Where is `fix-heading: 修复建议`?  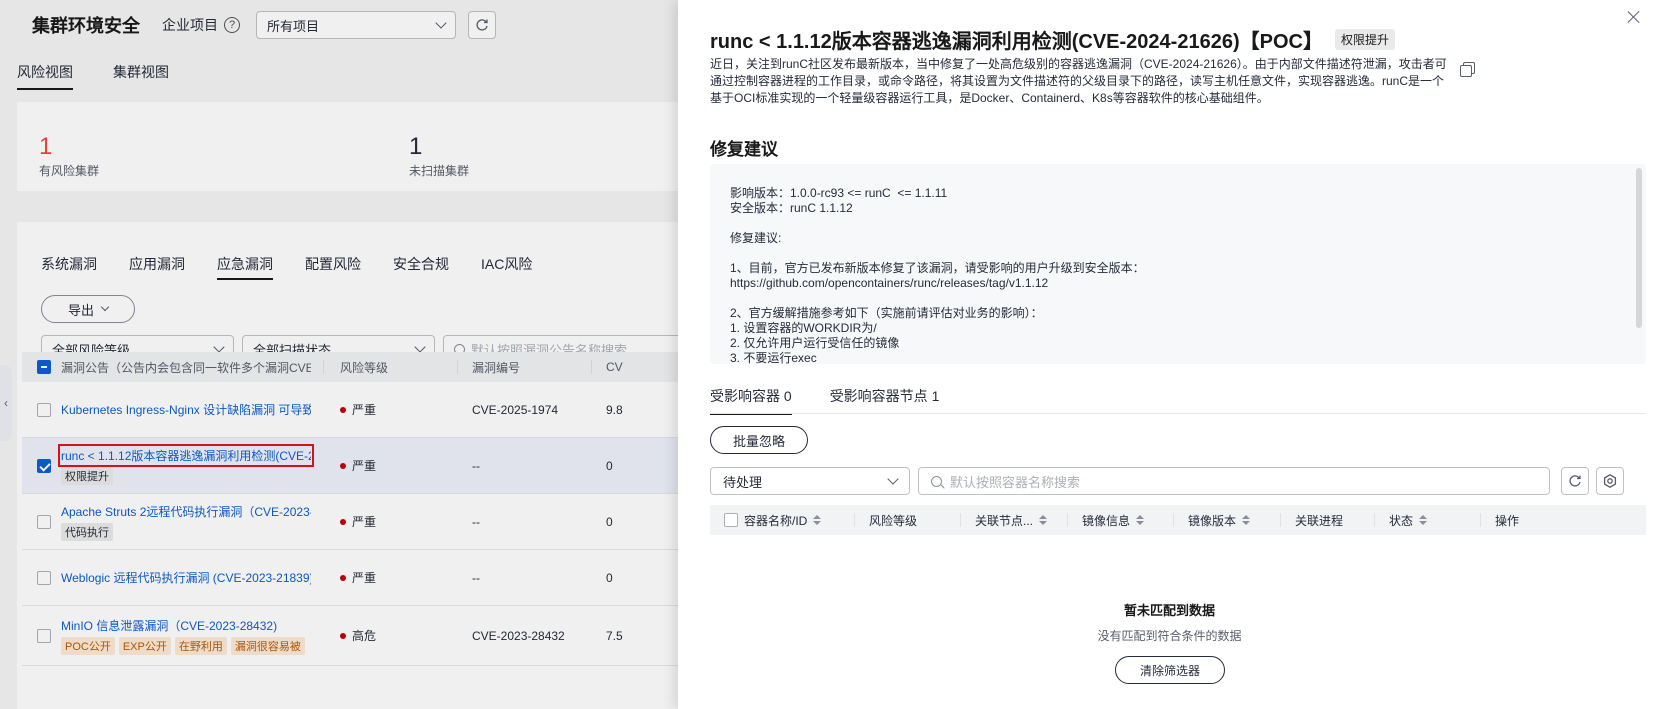 fix-heading: 修复建议 is located at coordinates (744, 149).